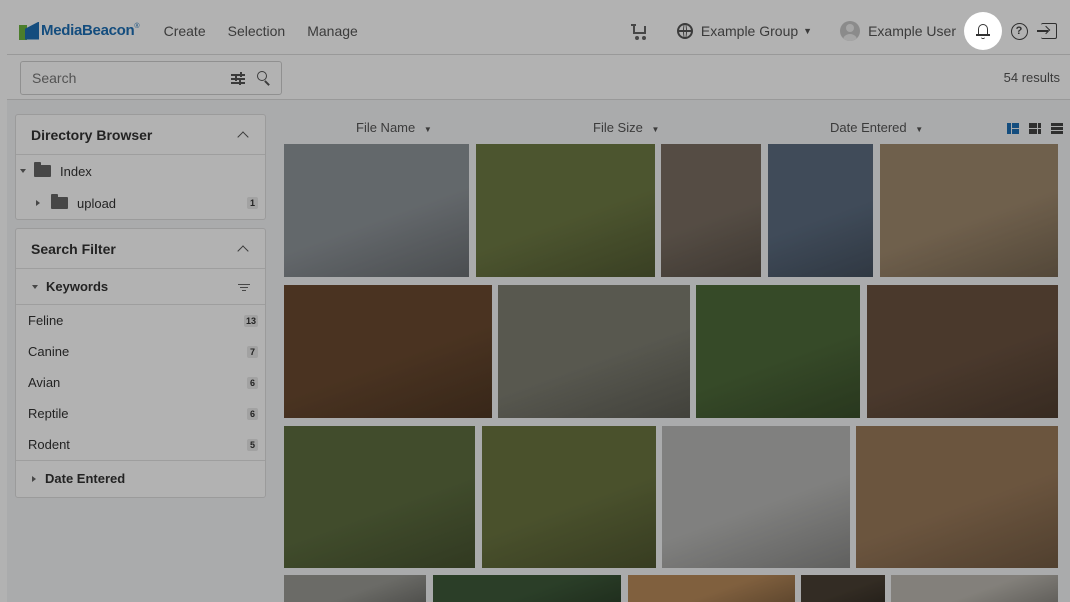  I want to click on nav-selection: Selection, so click(257, 31).